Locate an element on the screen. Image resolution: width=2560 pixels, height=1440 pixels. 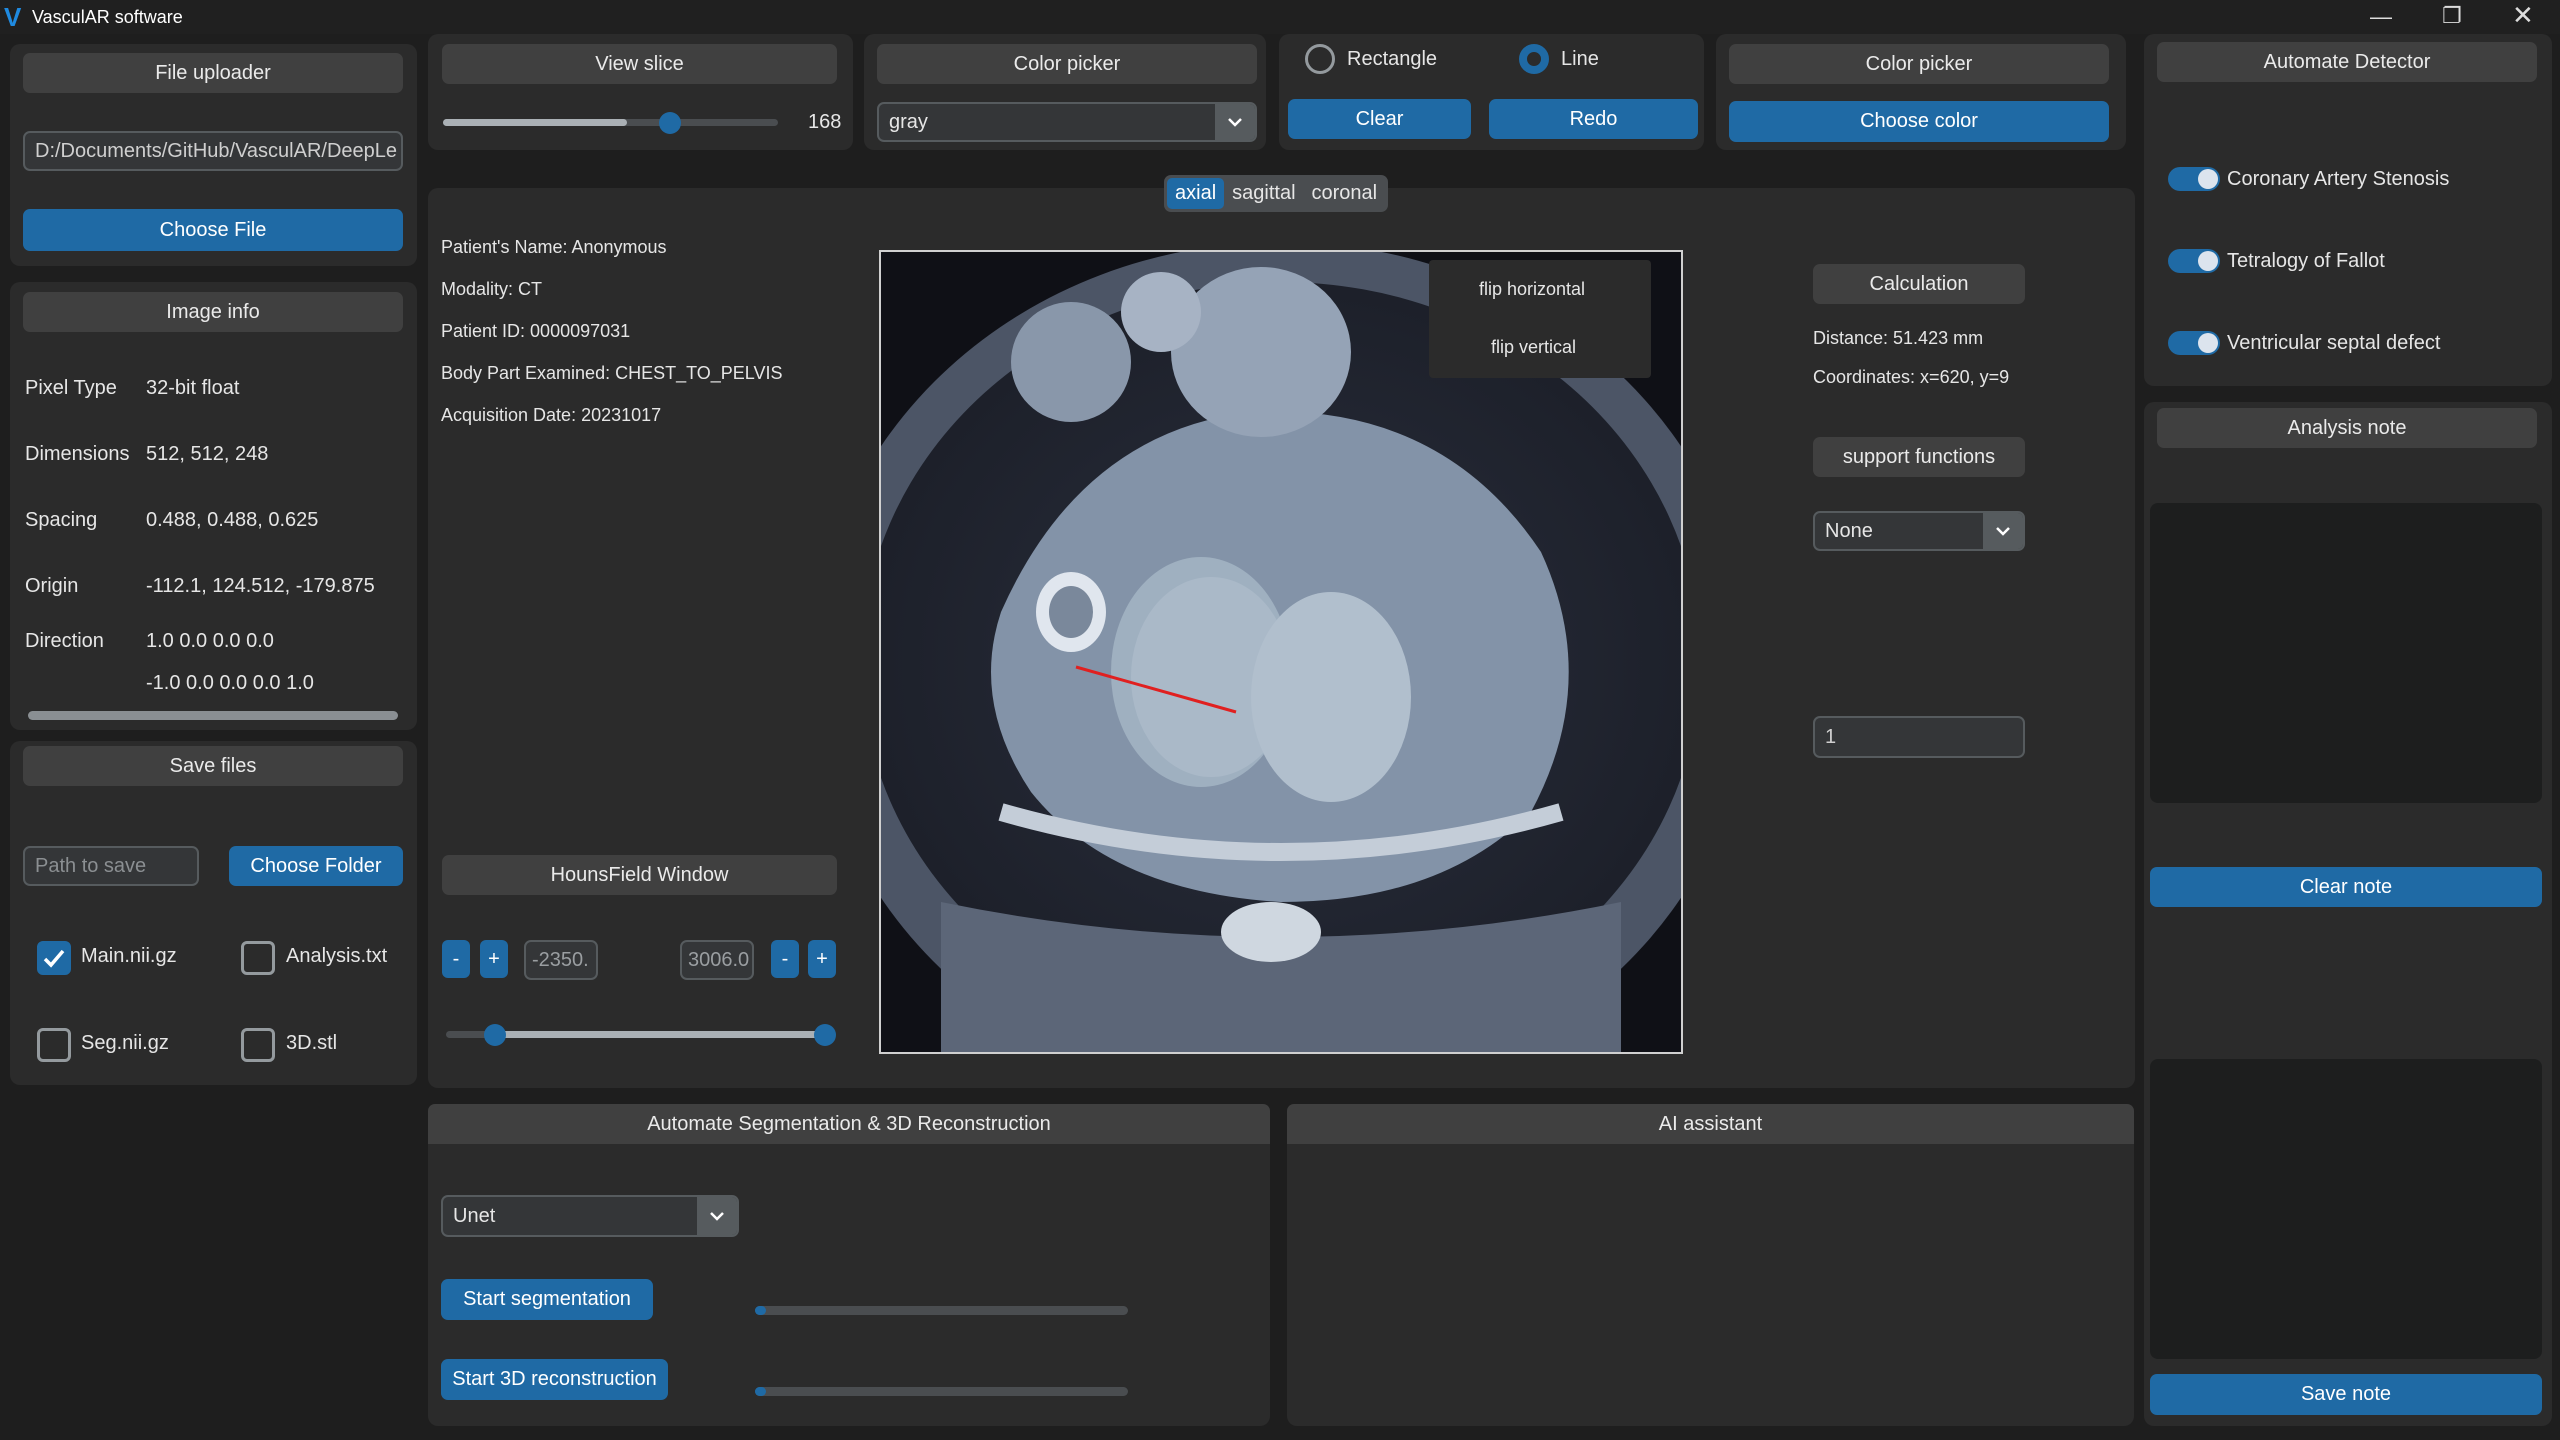
direction-label: Direction is located at coordinates (64, 641).